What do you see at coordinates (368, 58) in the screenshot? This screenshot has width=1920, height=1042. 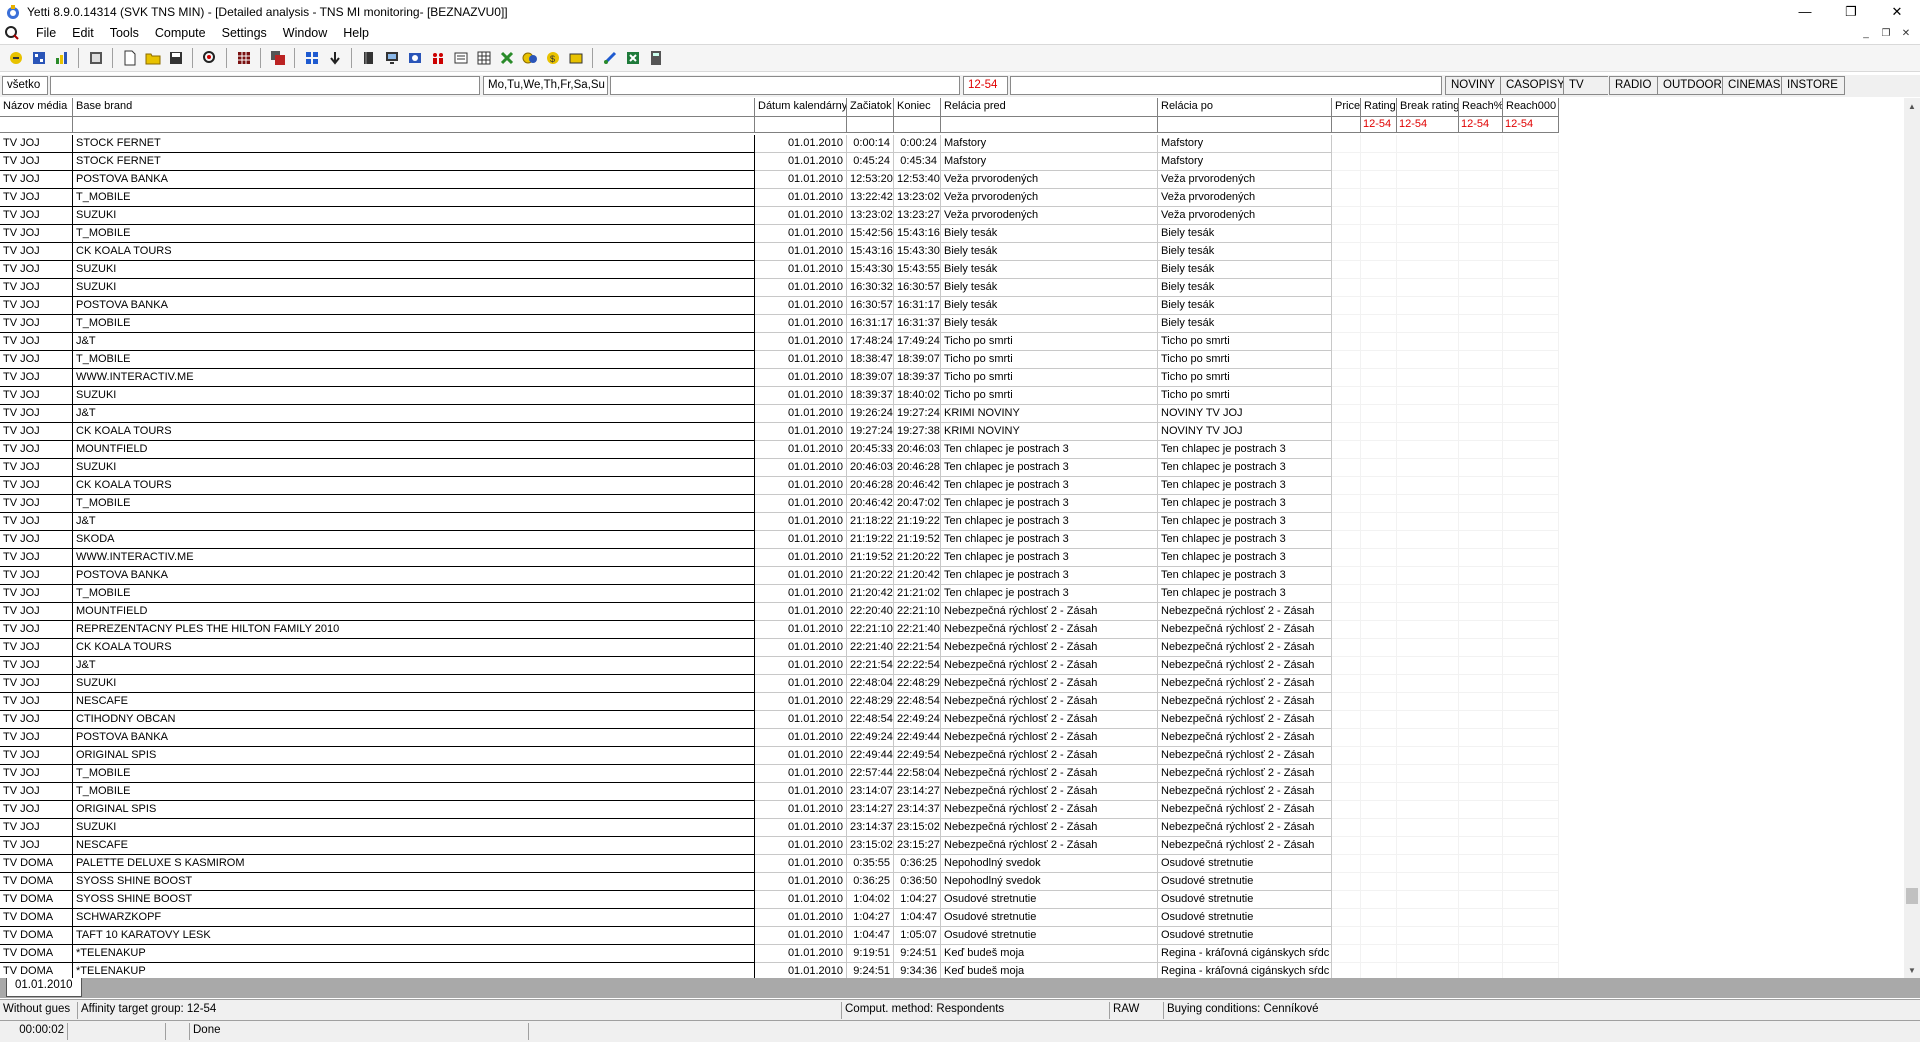 I see `book-icon` at bounding box center [368, 58].